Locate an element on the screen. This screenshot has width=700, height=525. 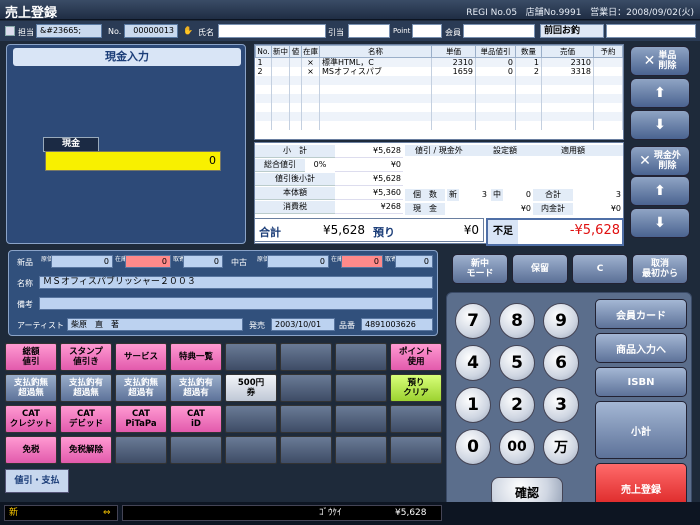
pad-1-4: 500円 券 is located at coordinates (251, 388).